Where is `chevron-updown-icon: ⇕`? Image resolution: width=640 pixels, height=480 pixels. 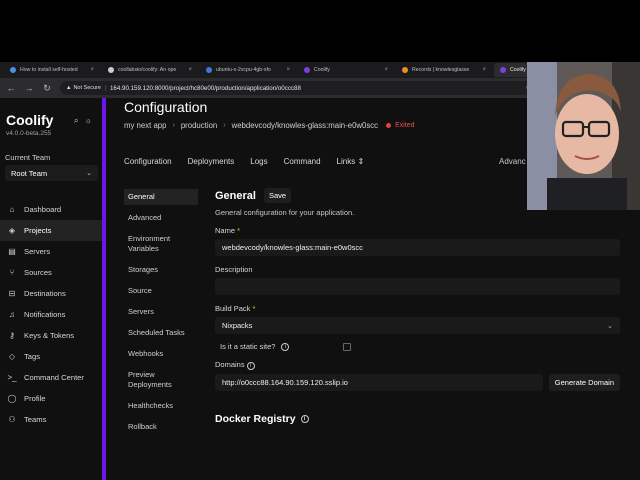 chevron-updown-icon: ⇕ is located at coordinates (361, 161).